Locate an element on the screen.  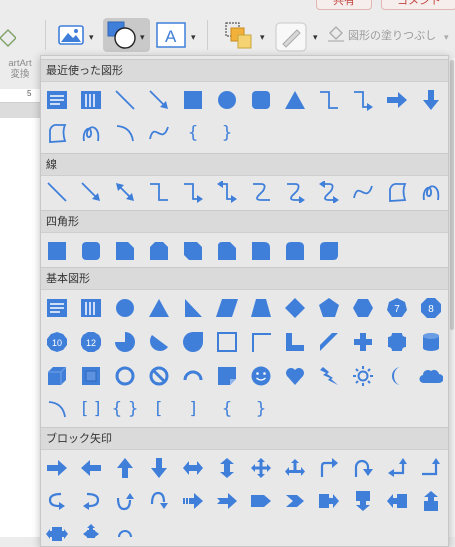
shape-block-quad-arrow is located at coordinates (261, 468).